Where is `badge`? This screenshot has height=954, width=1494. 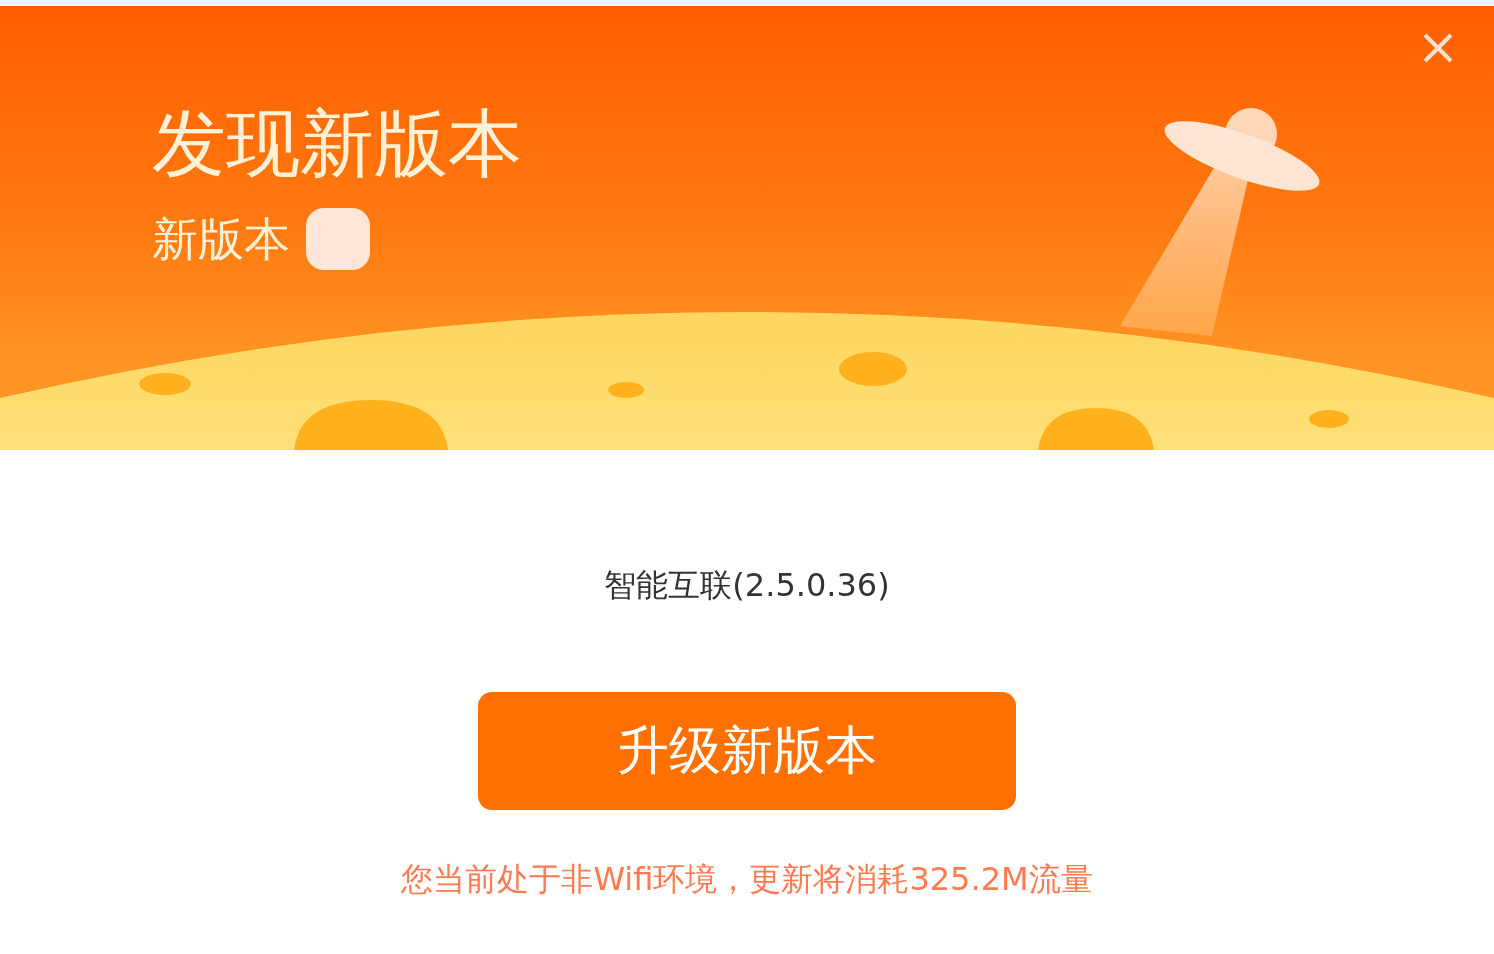
badge is located at coordinates (338, 239).